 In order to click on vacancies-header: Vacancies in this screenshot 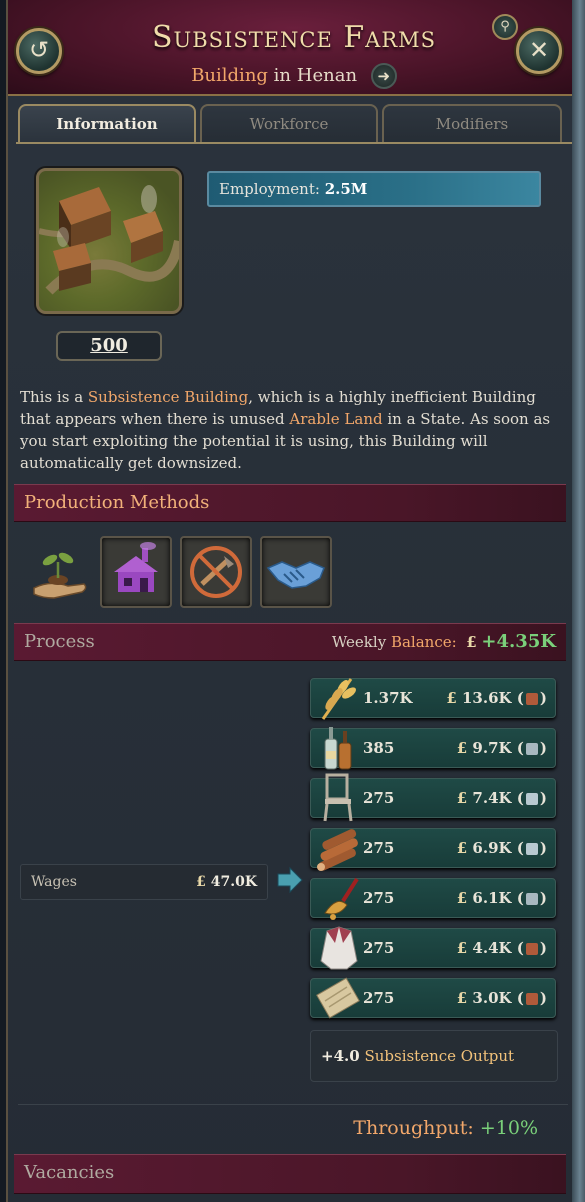, I will do `click(290, 1174)`.